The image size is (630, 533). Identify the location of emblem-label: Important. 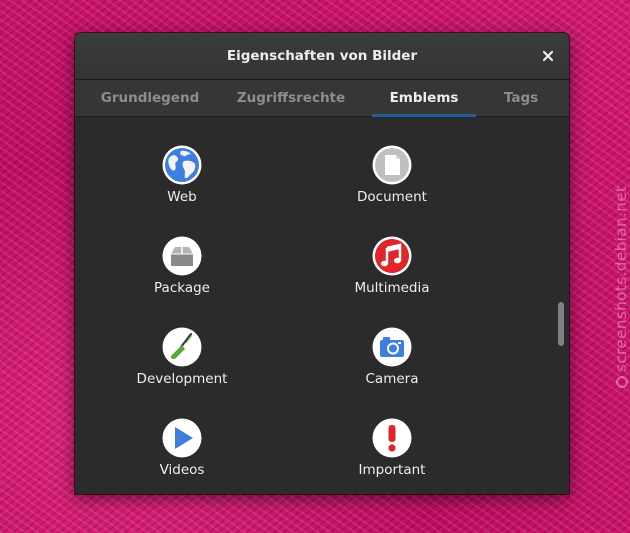
(392, 470).